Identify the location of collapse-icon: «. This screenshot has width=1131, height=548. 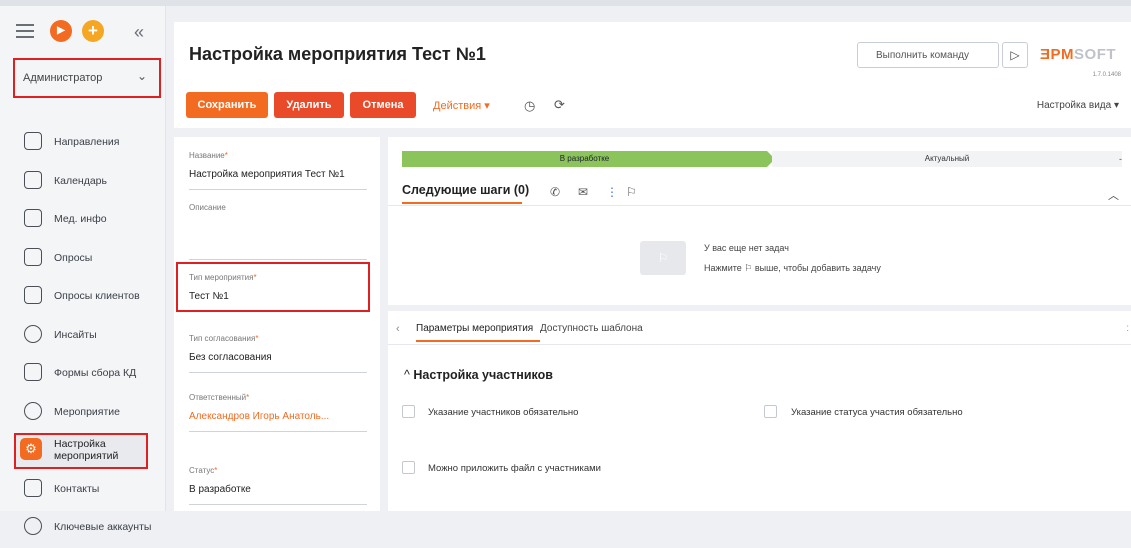
(139, 32).